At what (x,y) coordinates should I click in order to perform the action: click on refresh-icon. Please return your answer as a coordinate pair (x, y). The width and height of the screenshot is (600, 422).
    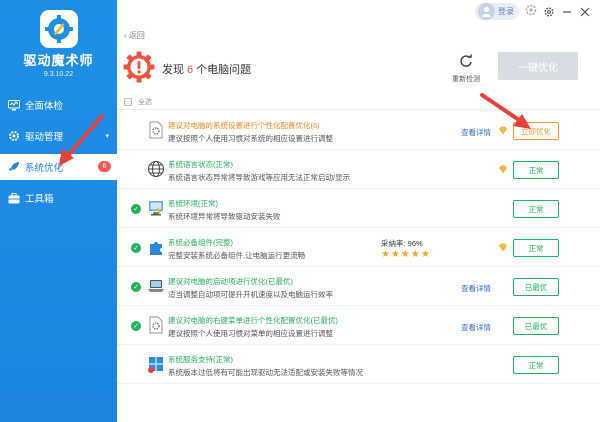
    Looking at the image, I should click on (466, 62).